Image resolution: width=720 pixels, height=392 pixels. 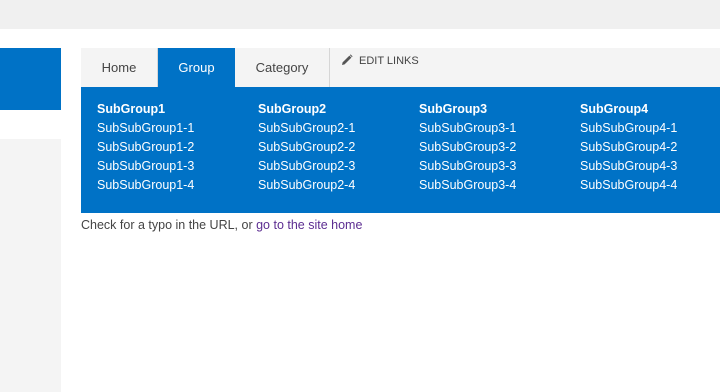 What do you see at coordinates (196, 67) in the screenshot?
I see `tab-group: Group` at bounding box center [196, 67].